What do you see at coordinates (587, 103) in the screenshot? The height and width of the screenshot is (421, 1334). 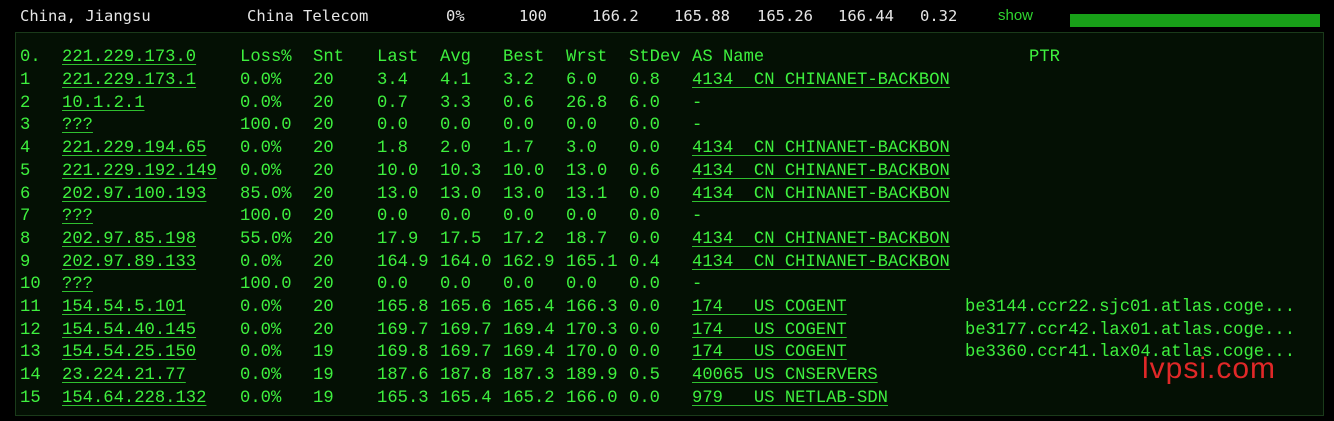 I see `wrst-cell: 26.8` at bounding box center [587, 103].